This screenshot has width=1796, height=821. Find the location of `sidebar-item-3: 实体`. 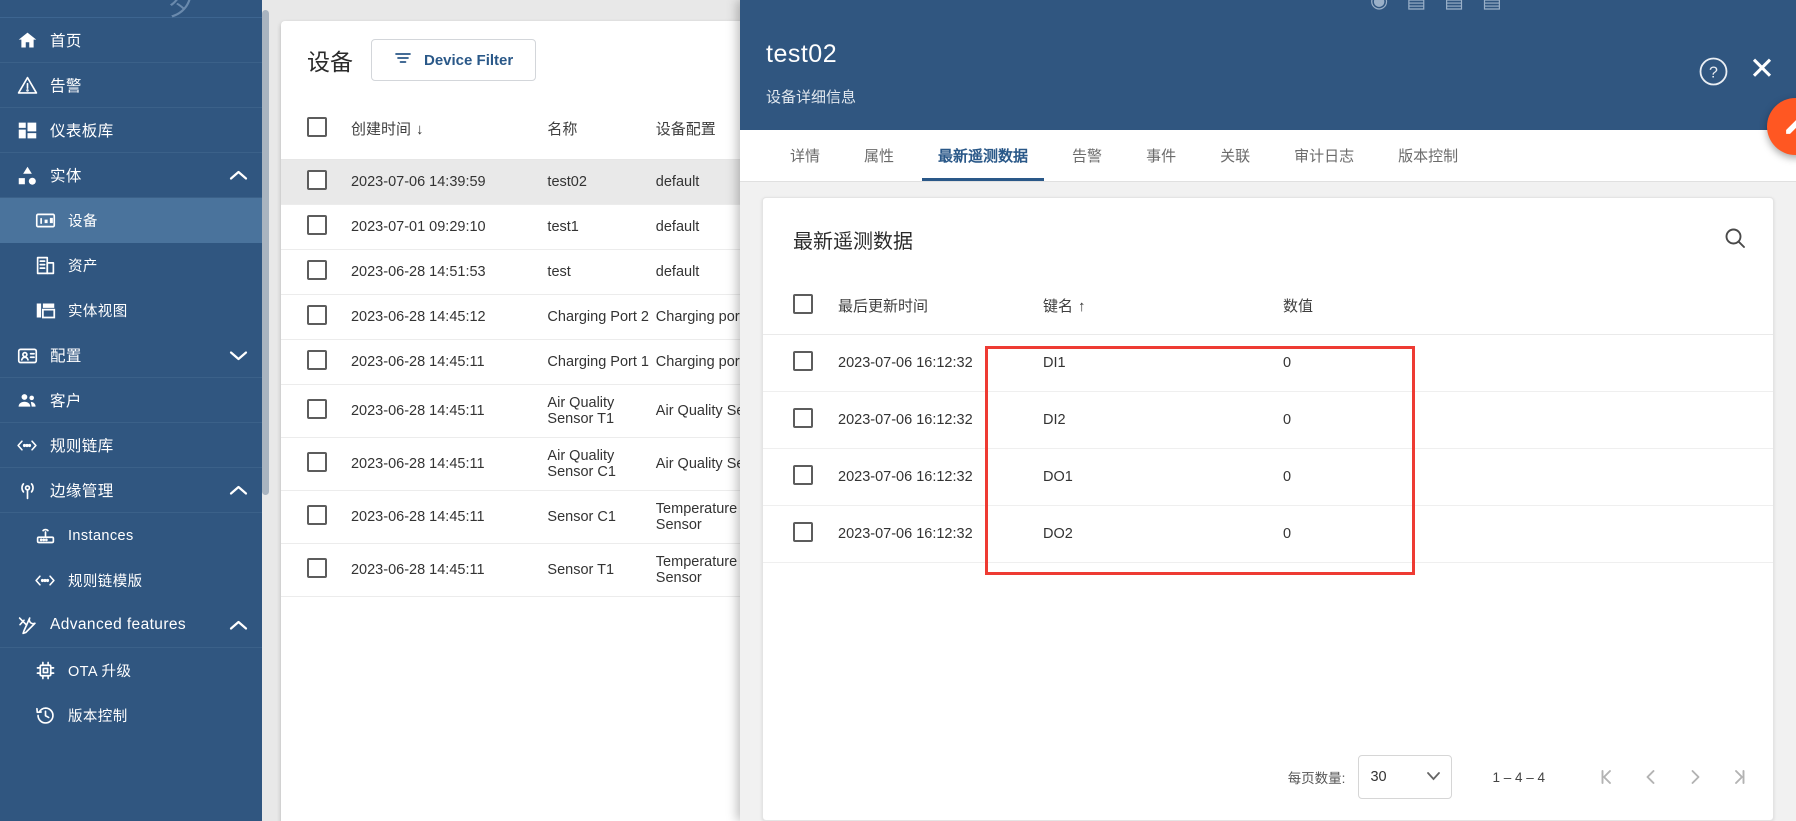

sidebar-item-3: 实体 is located at coordinates (131, 175).